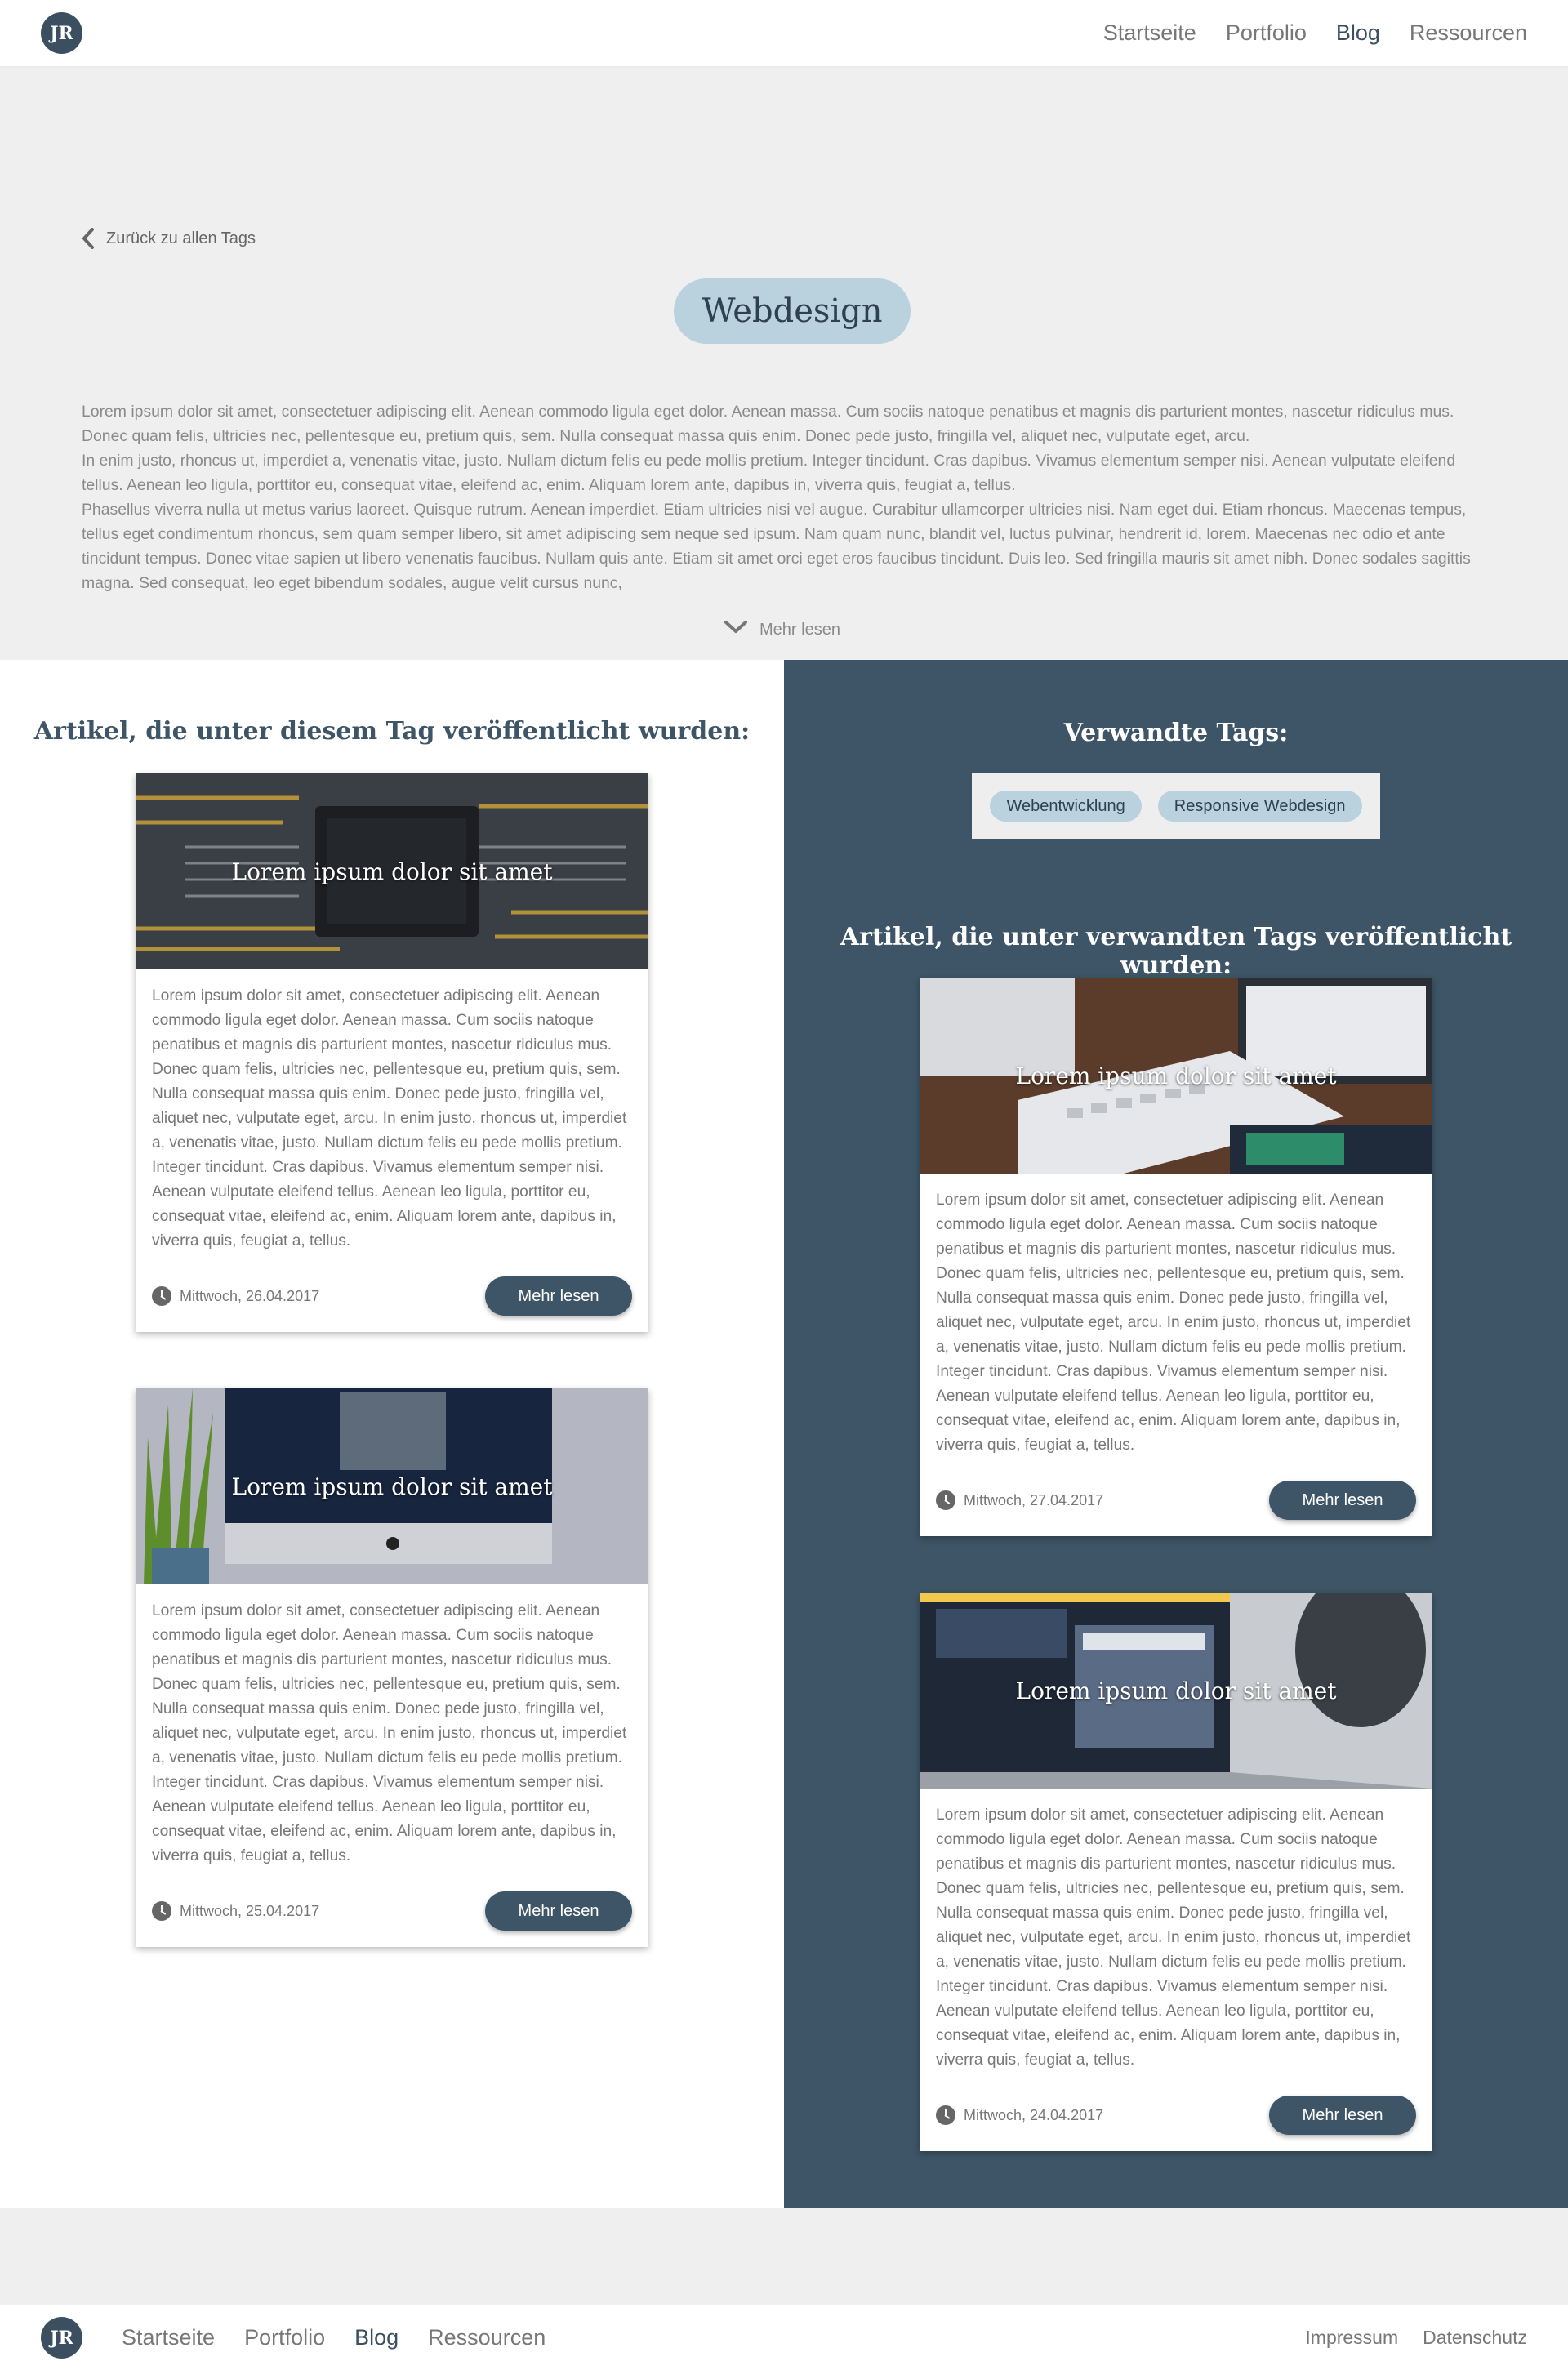  Describe the element at coordinates (784, 33) in the screenshot. I see `site-header: JR Startseite Portfolio Blog Ressourcen` at that location.